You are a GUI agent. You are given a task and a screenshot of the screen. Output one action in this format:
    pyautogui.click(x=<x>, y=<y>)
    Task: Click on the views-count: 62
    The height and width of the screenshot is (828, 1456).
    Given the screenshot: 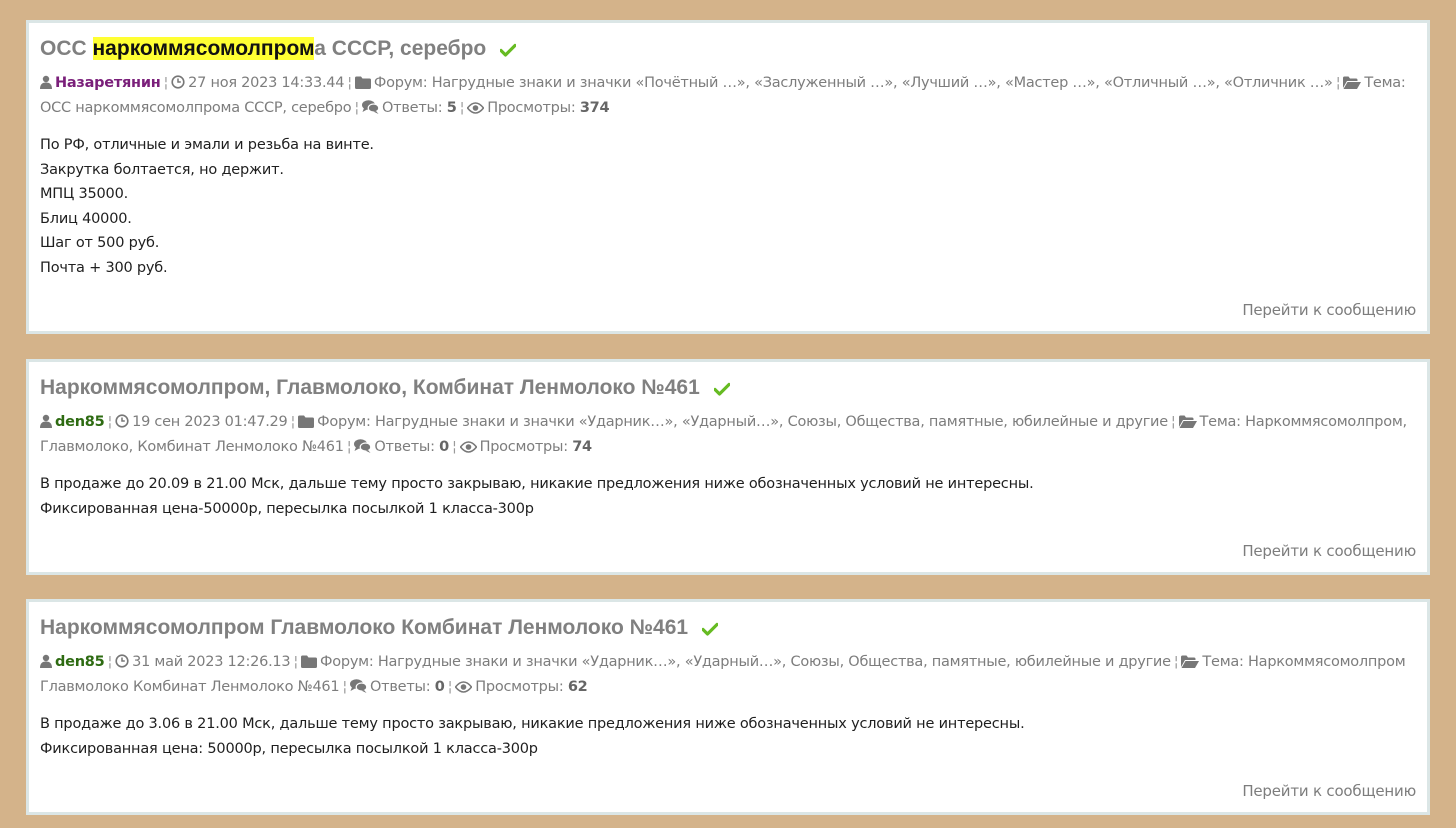 What is the action you would take?
    pyautogui.click(x=577, y=686)
    